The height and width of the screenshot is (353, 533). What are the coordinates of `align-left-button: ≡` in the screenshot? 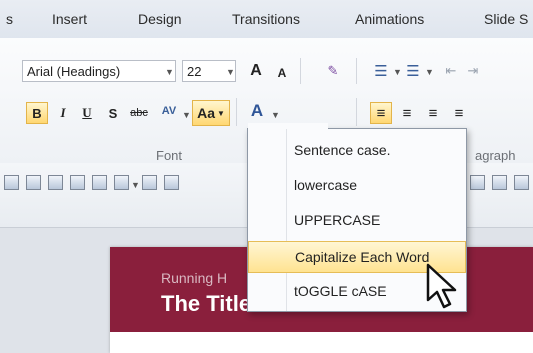 It's located at (381, 113).